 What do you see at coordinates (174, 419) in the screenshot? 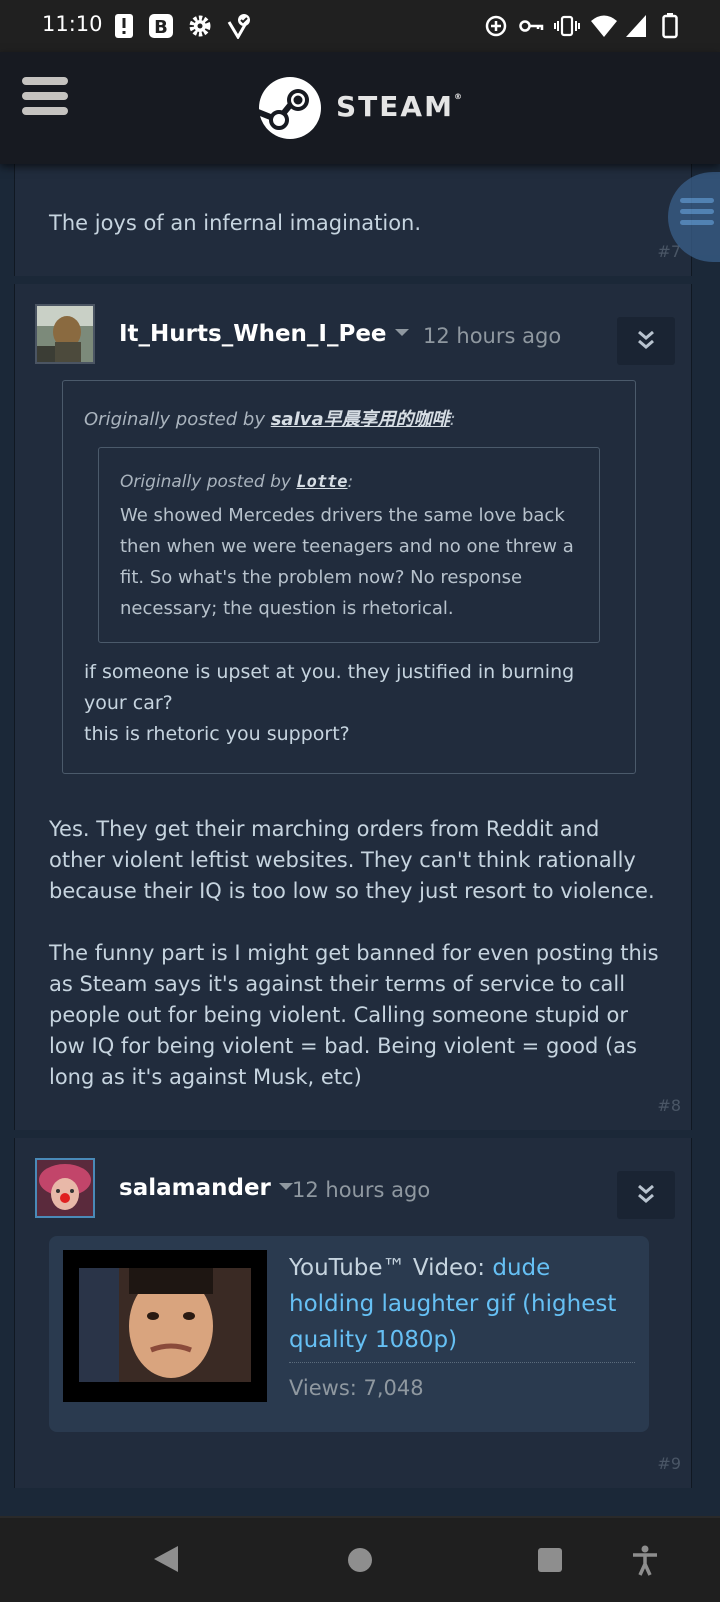
I see `quote-prefix: Originally posted by` at bounding box center [174, 419].